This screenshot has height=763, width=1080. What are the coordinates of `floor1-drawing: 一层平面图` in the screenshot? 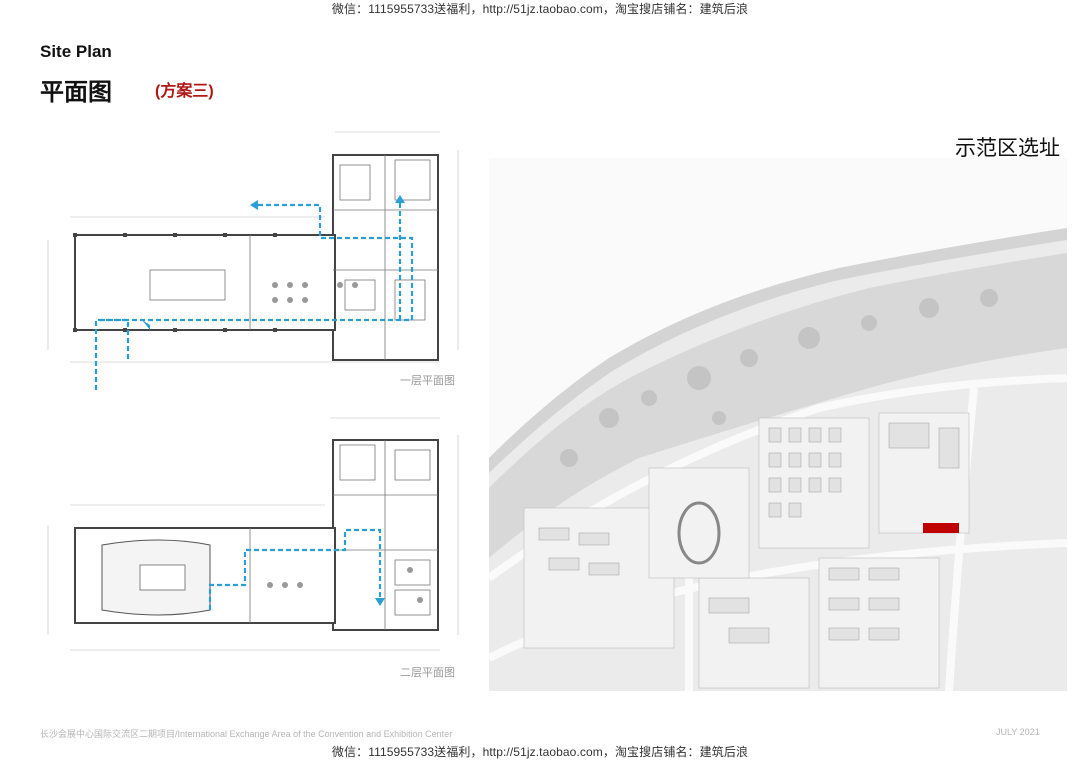 It's located at (253, 260).